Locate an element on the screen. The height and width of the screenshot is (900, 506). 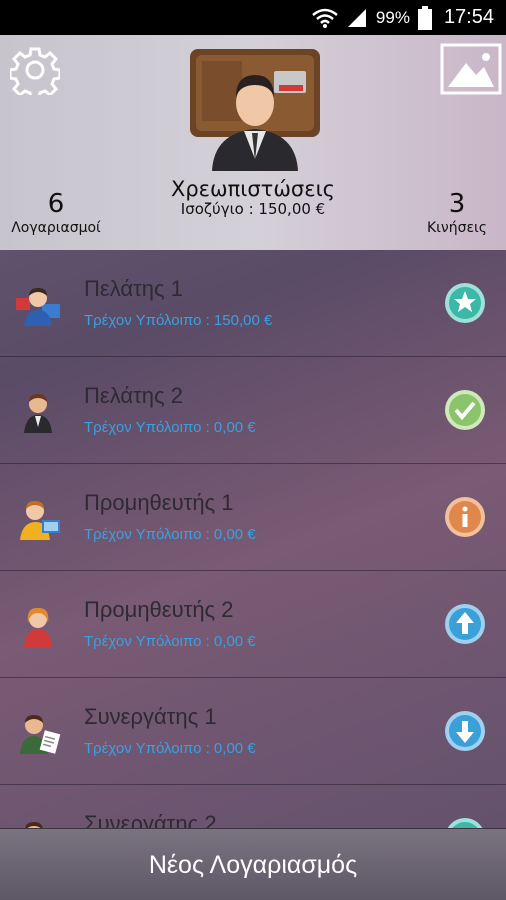
account-name: Πελάτης 1 is located at coordinates (133, 288).